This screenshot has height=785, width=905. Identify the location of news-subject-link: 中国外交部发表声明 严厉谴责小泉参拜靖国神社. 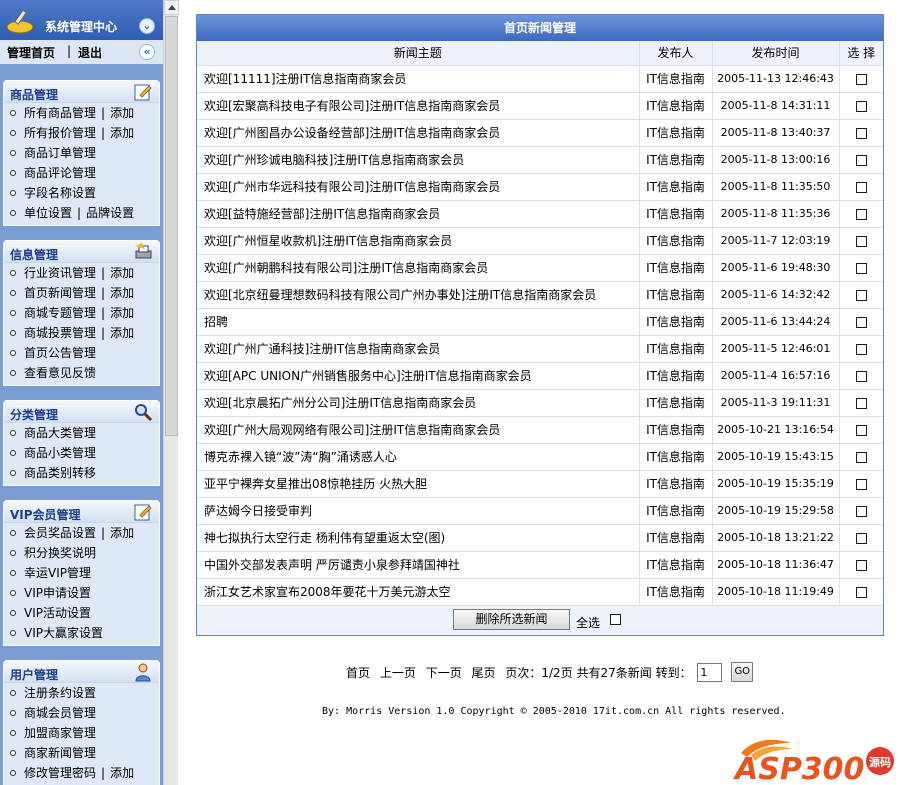
(418, 565).